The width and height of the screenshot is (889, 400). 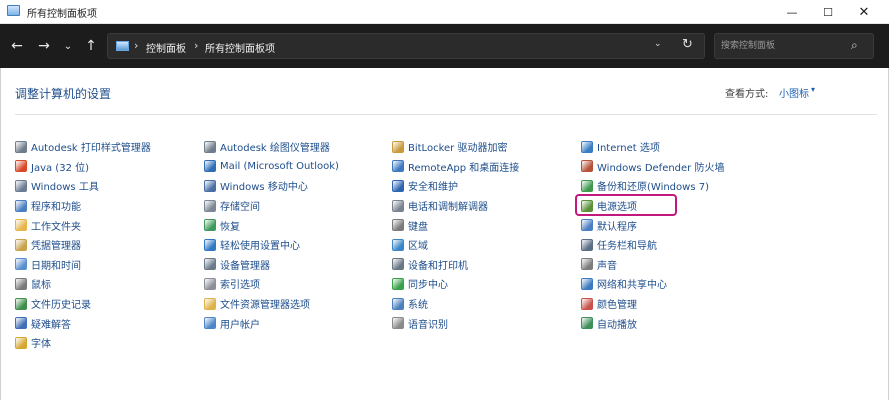 What do you see at coordinates (271, 225) in the screenshot?
I see `control-panel-item: 恢复` at bounding box center [271, 225].